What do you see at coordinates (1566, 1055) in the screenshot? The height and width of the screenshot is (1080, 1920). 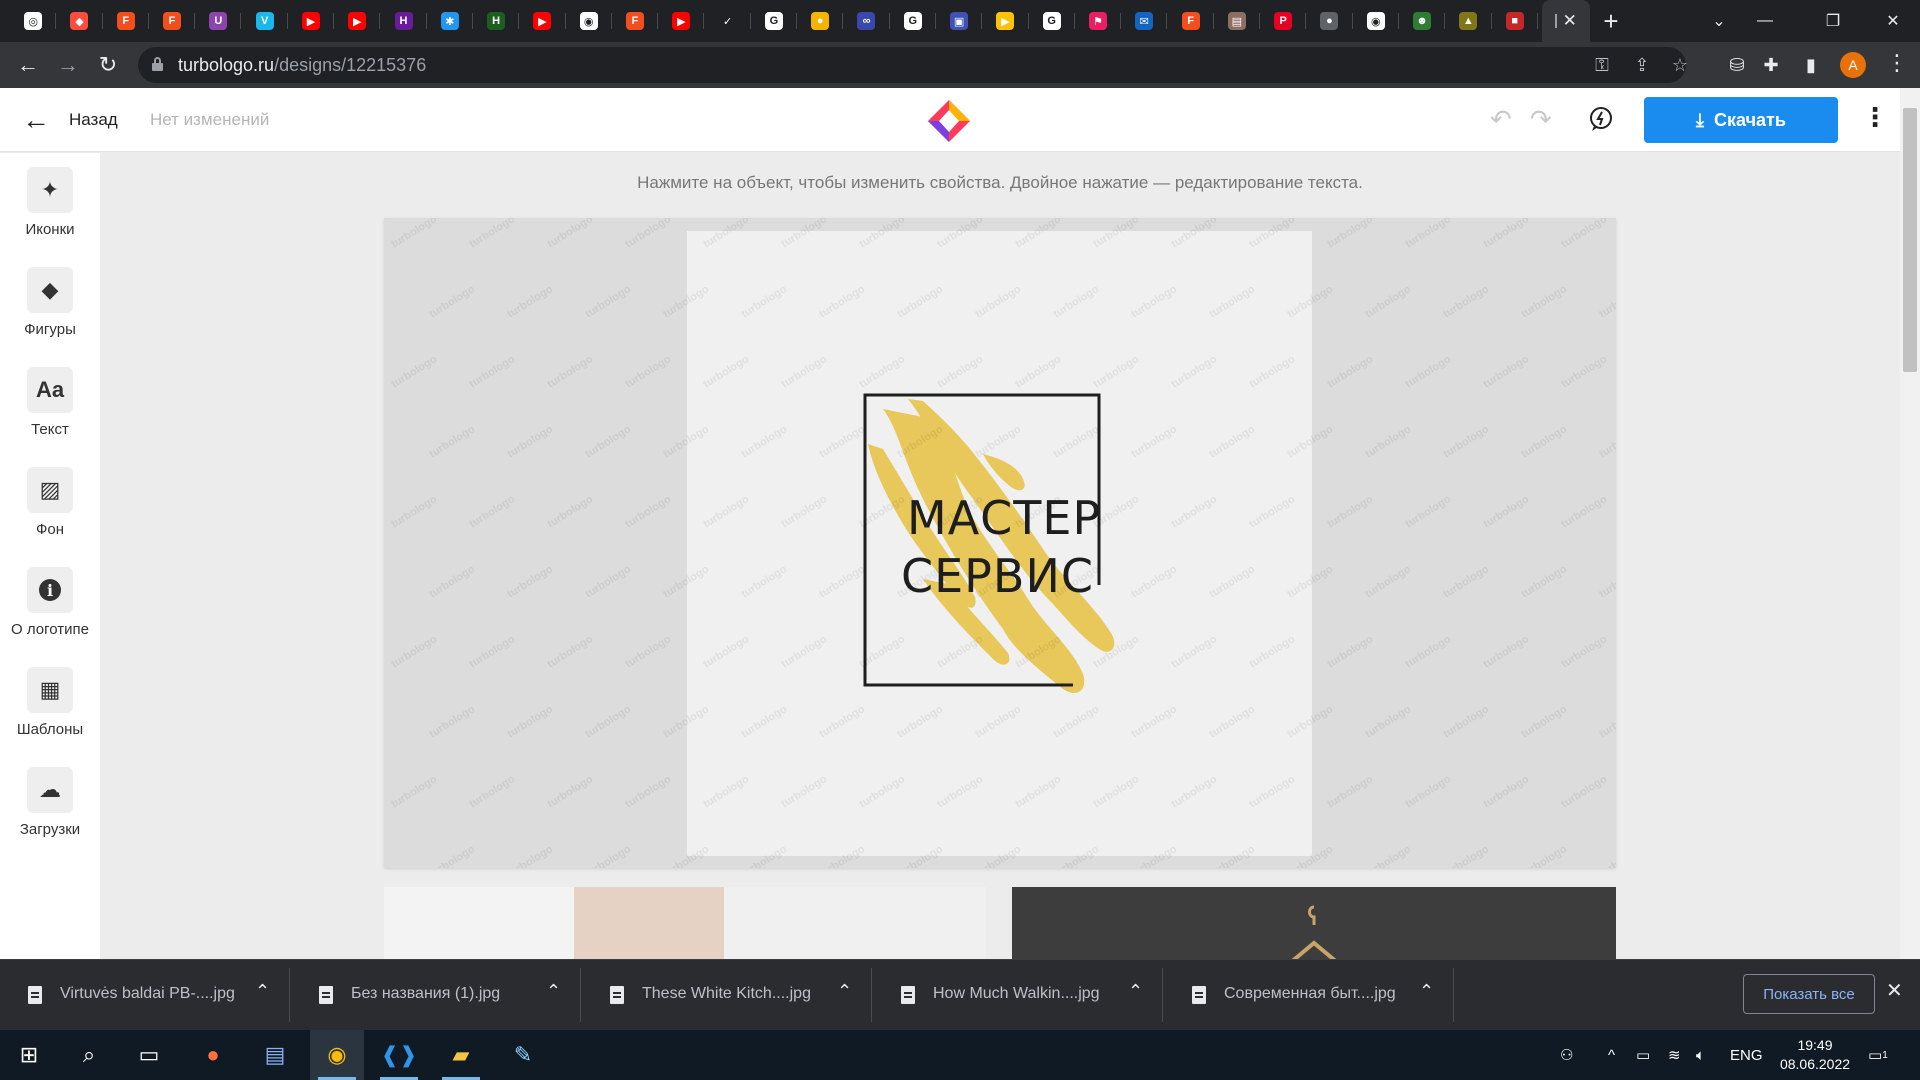 I see `people-icon: ⚇` at bounding box center [1566, 1055].